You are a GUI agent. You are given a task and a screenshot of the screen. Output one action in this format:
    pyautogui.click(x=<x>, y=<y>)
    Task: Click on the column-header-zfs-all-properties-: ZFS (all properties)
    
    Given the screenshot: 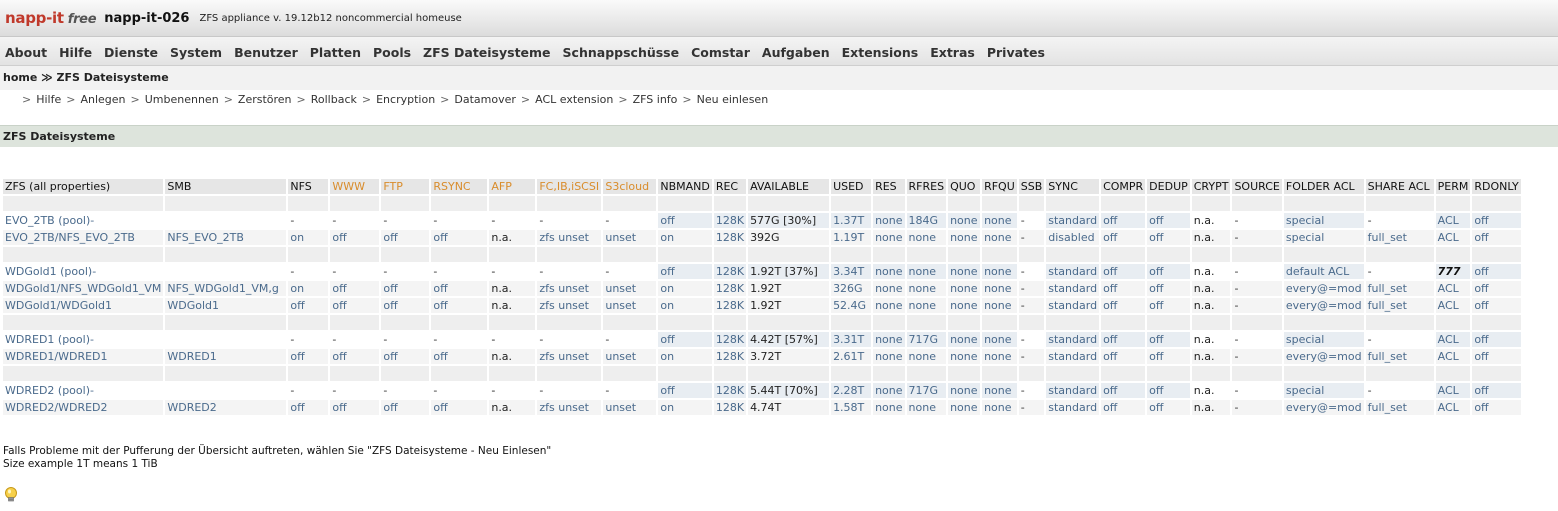 What is the action you would take?
    pyautogui.click(x=83, y=186)
    